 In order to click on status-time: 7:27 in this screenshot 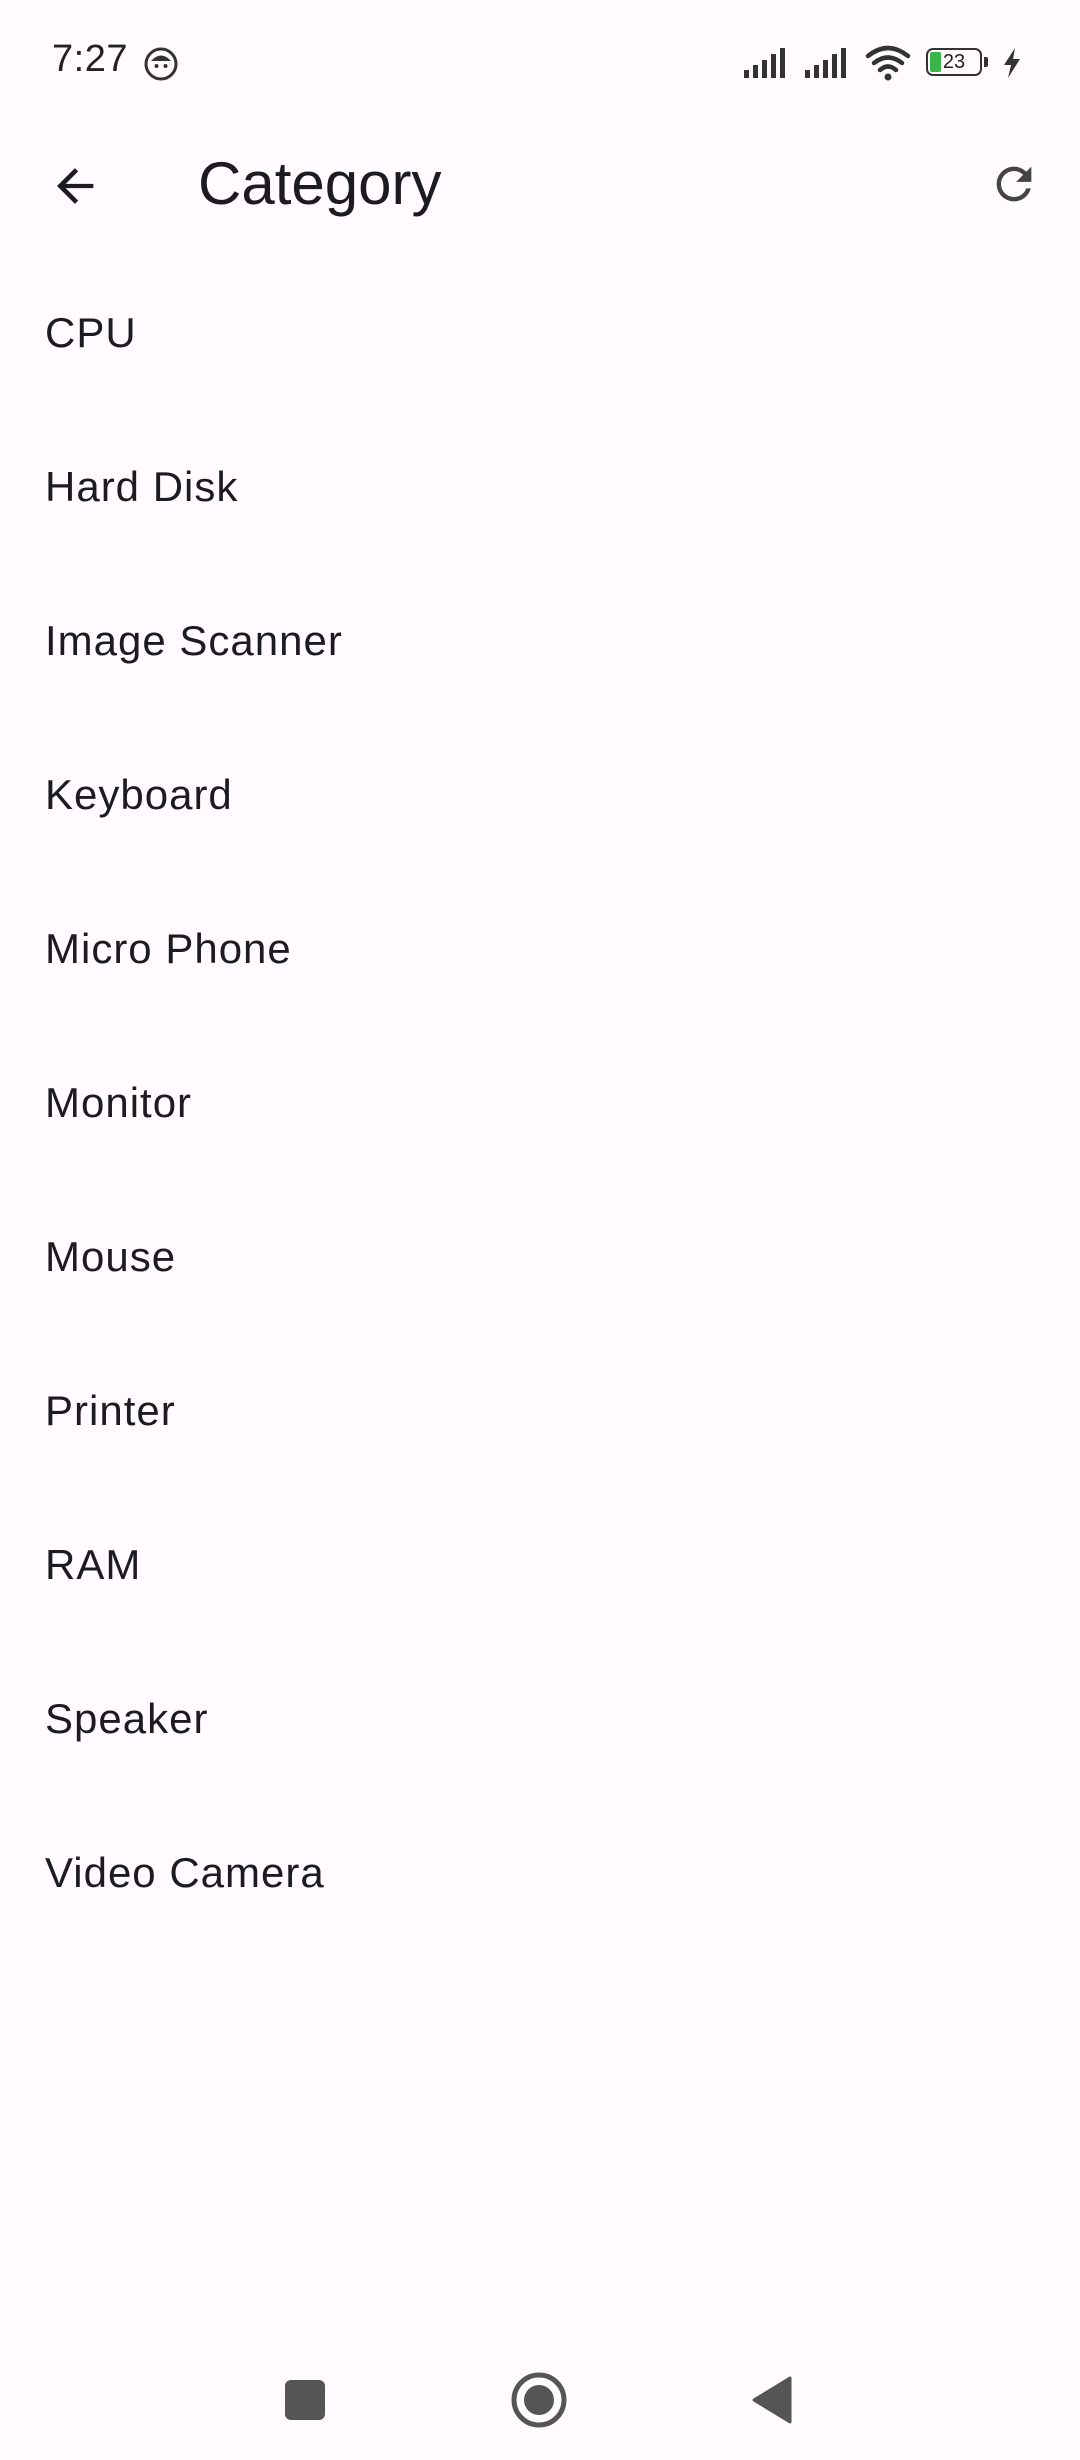, I will do `click(90, 59)`.